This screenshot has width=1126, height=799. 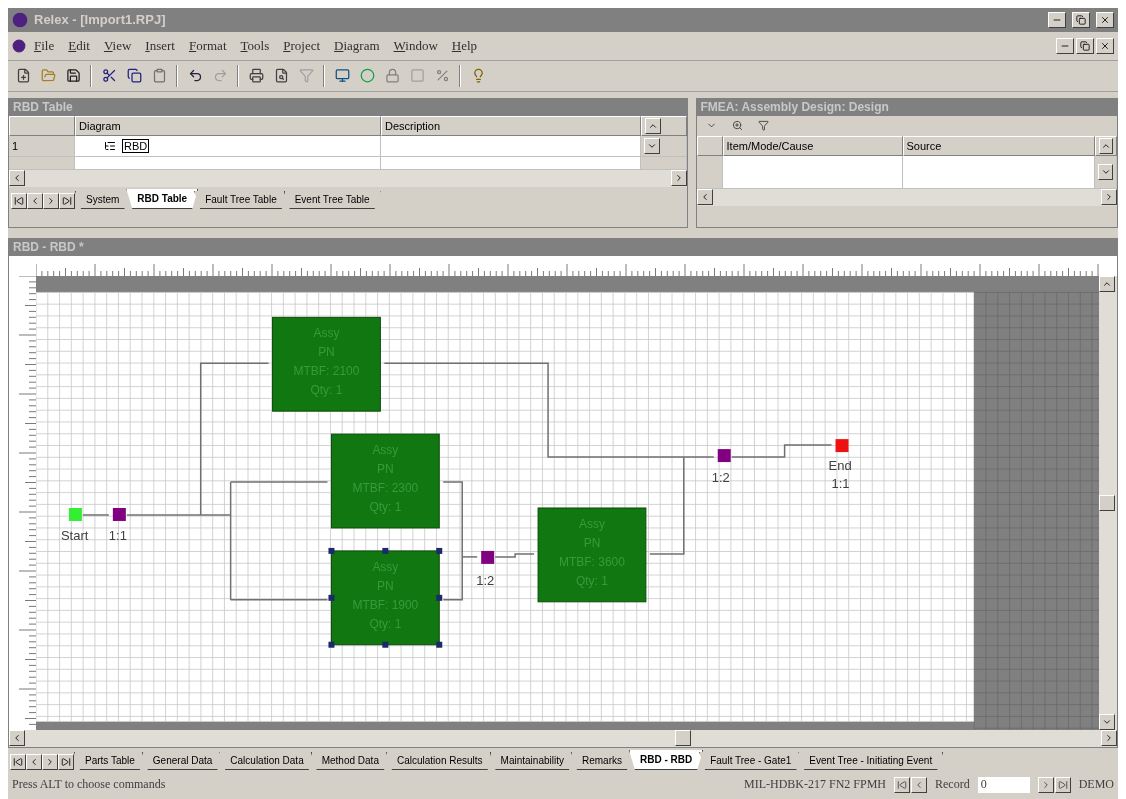 I want to click on sheet-tab: Event Tree - Initiating Event, so click(x=871, y=761).